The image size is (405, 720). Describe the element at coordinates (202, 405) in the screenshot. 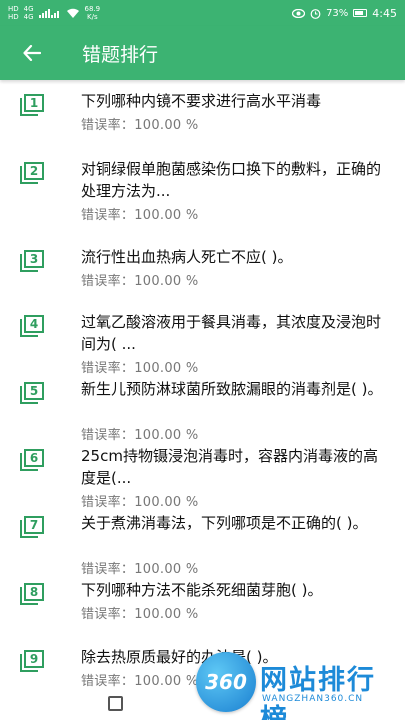

I see `list-item: 5 新生儿预防淋球菌所致脓漏眼的消毒剂是( )。 错误率：100.00 %` at that location.